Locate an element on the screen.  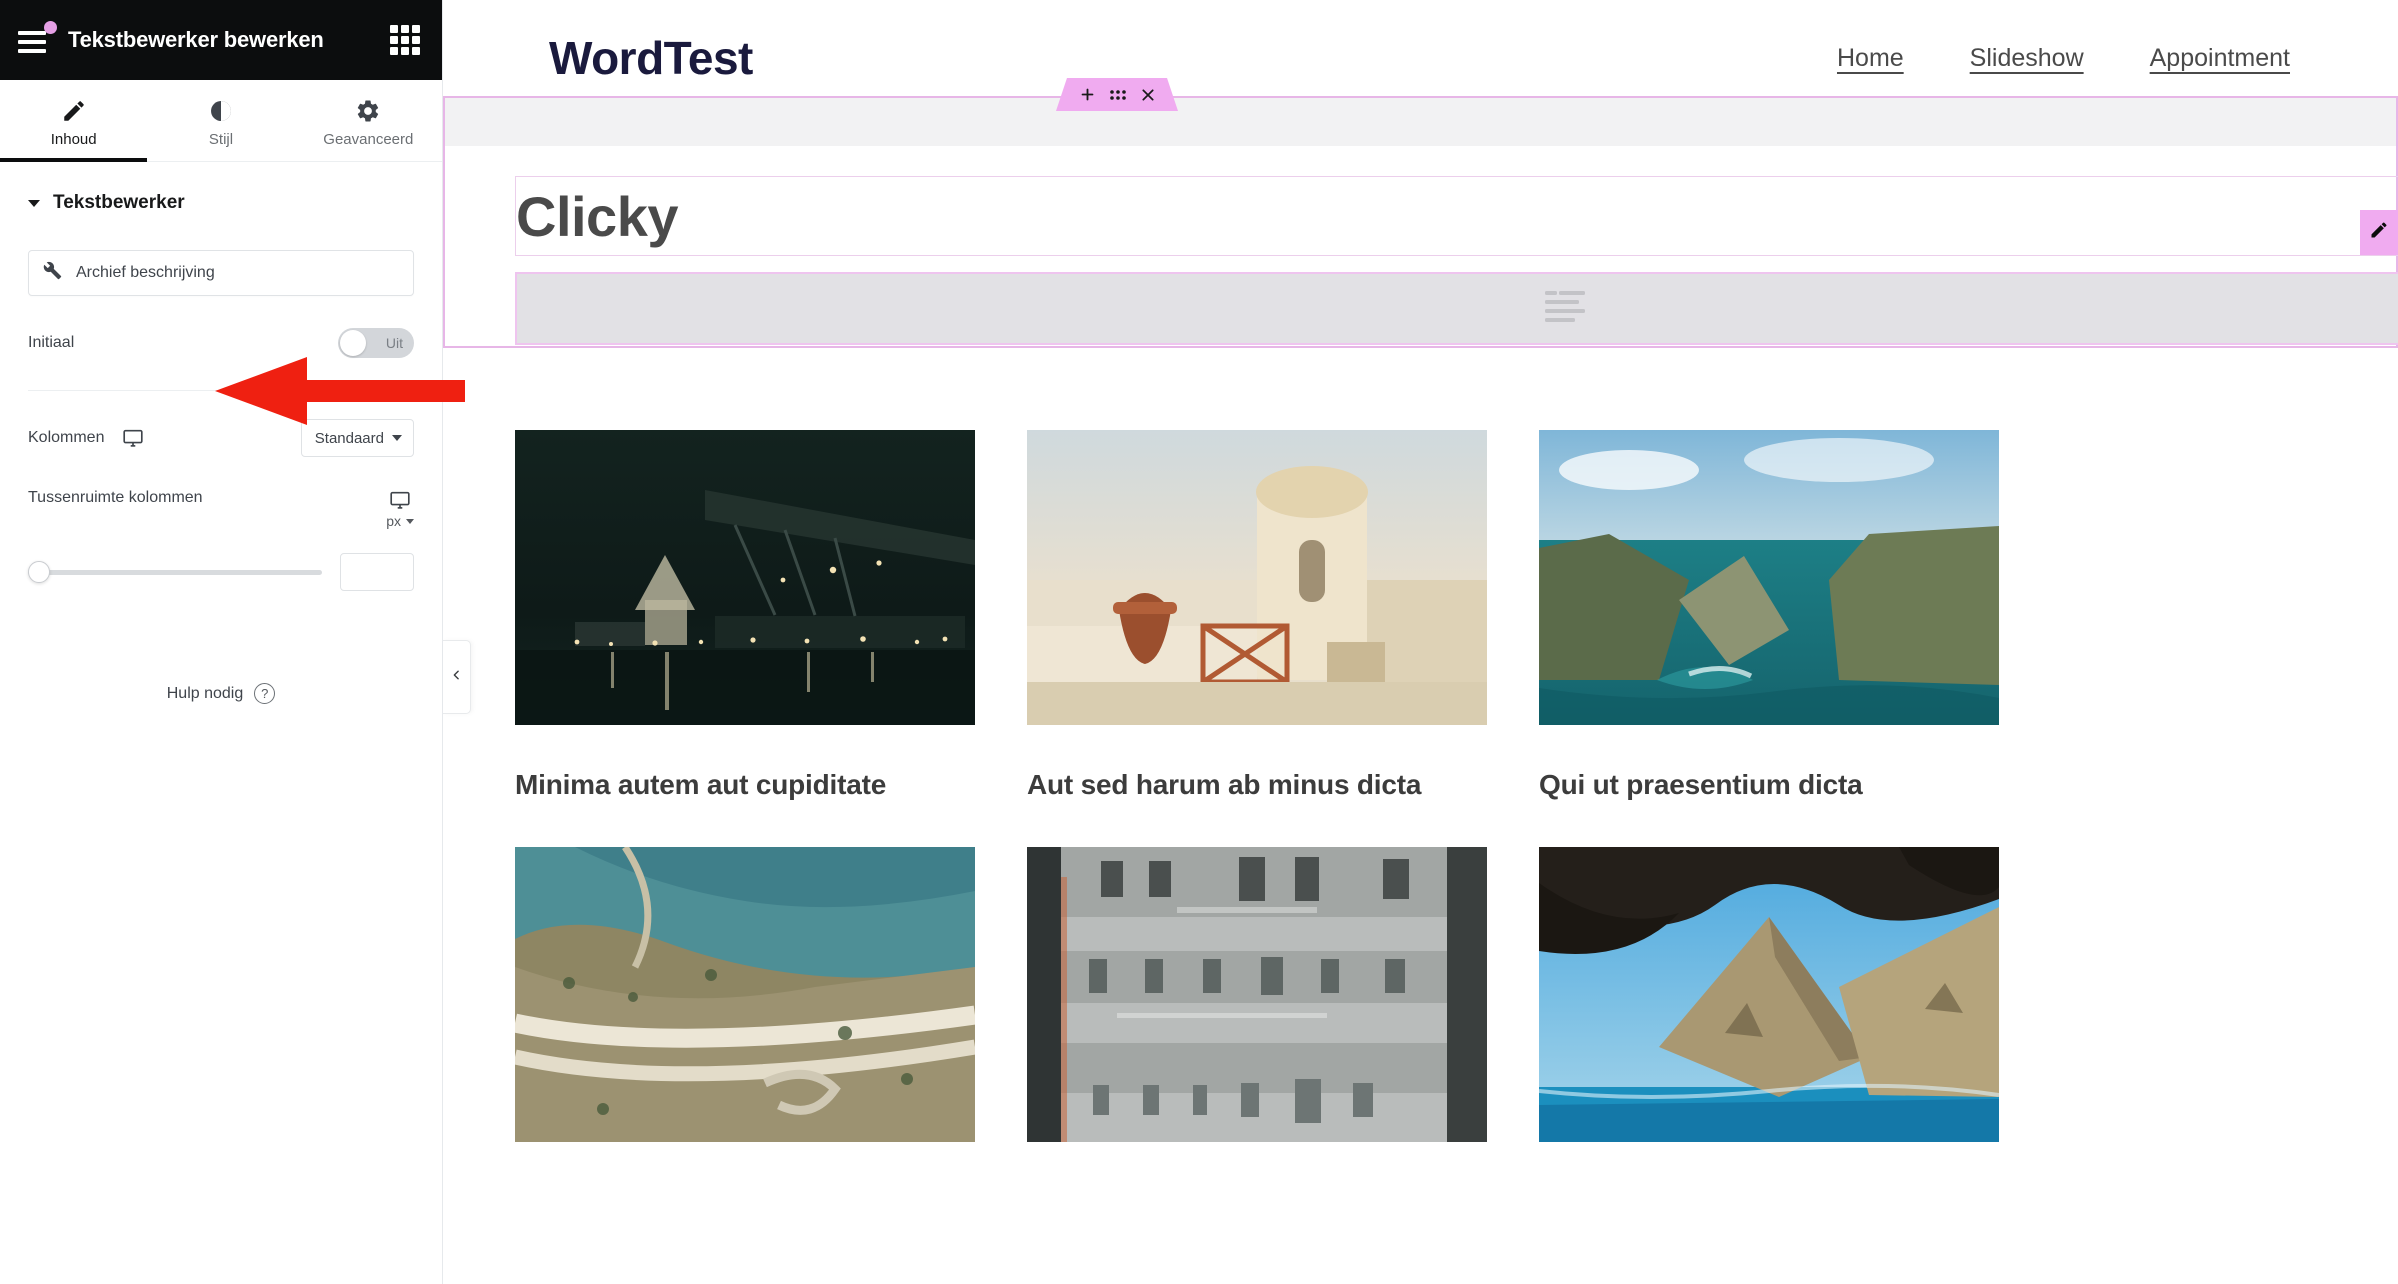
tab-inhoud: Inhoud is located at coordinates (74, 121).